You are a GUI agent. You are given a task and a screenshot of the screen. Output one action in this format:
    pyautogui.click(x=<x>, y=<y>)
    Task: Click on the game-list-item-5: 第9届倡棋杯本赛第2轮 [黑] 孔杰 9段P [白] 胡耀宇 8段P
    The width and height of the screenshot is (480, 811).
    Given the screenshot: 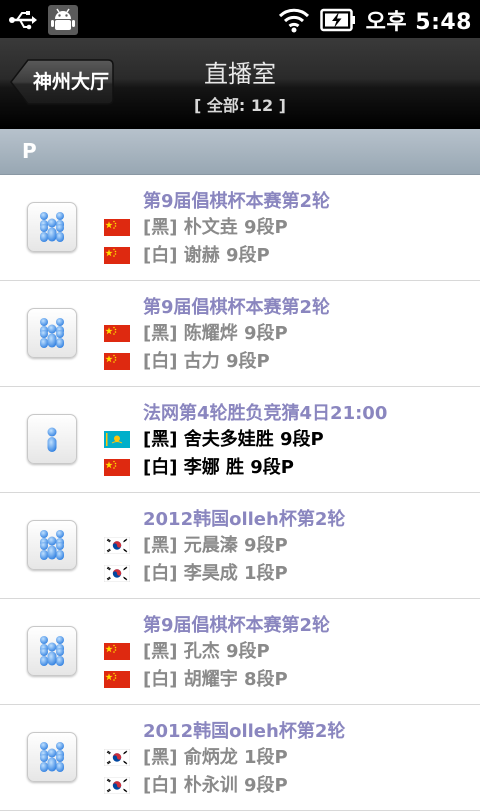 What is the action you would take?
    pyautogui.click(x=240, y=652)
    